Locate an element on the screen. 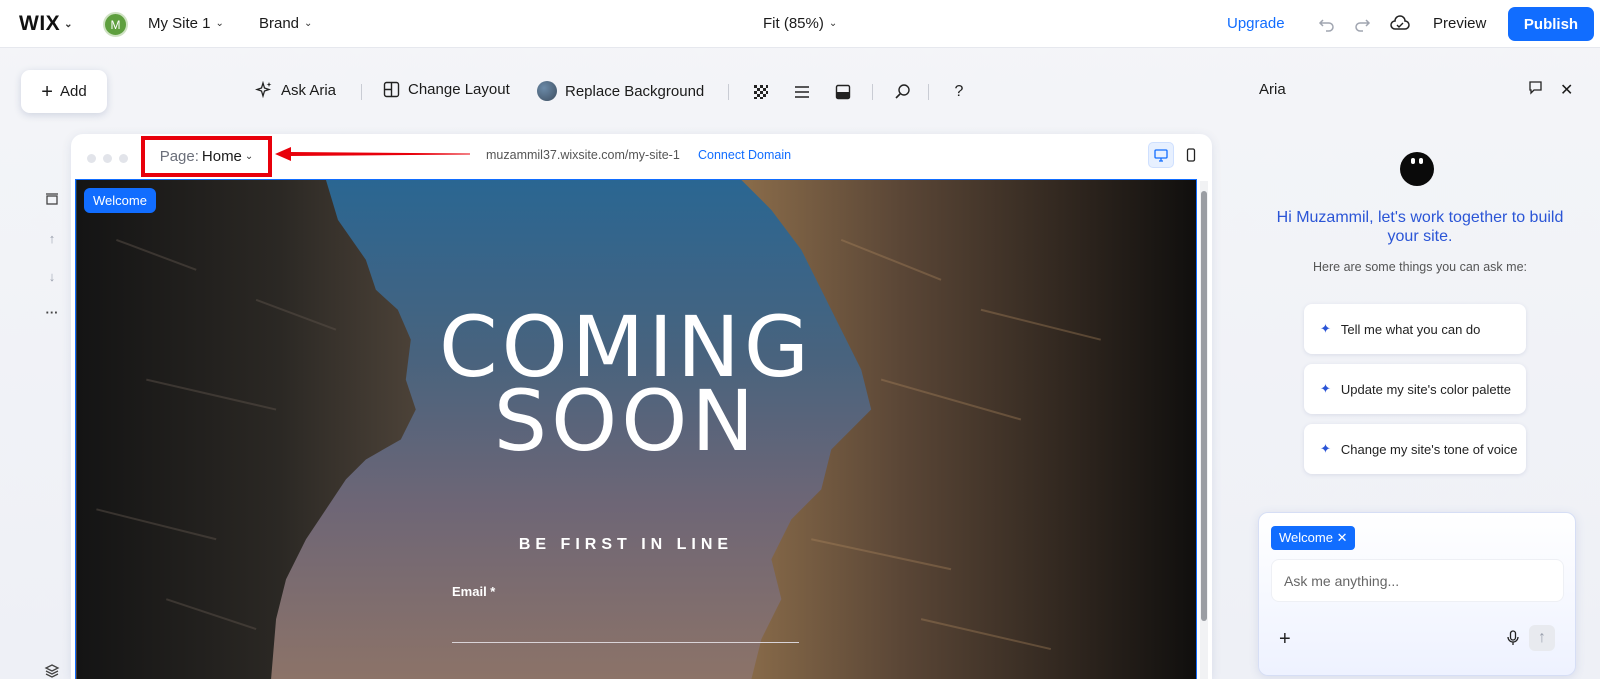  layout-icon is located at coordinates (391, 89).